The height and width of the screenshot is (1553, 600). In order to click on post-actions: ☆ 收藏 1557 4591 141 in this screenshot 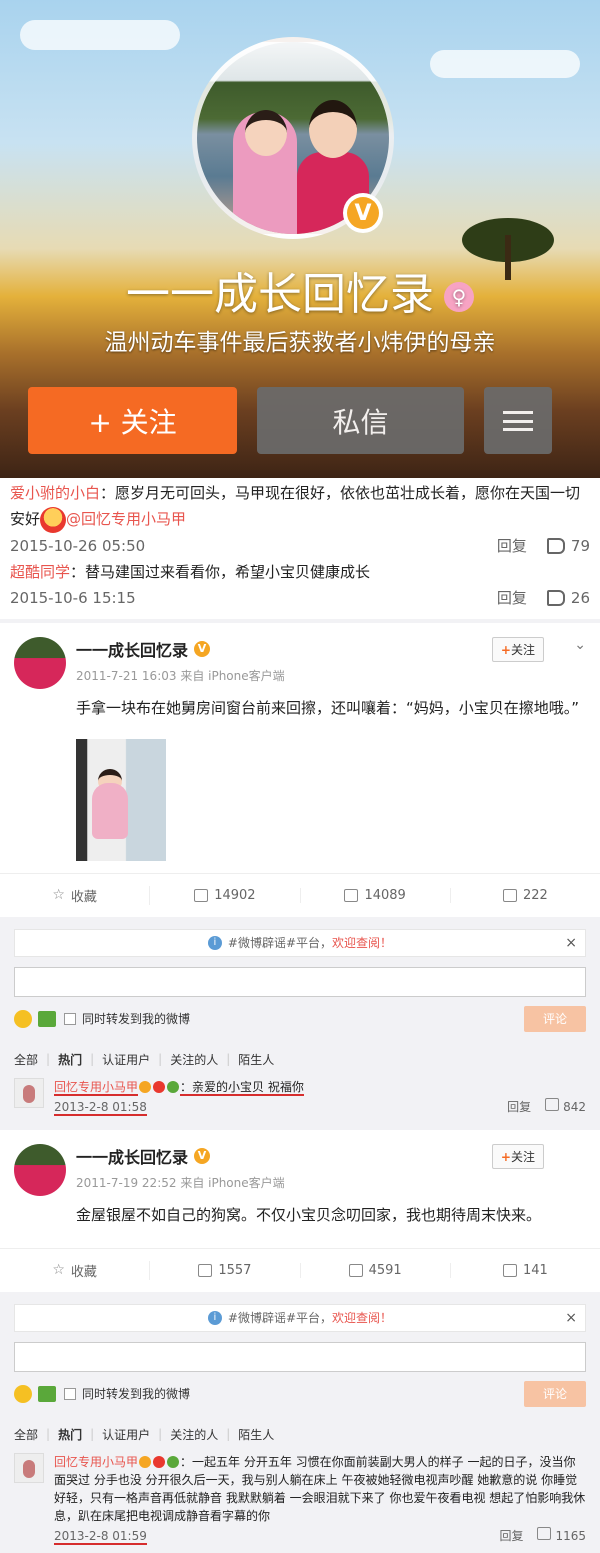, I will do `click(300, 1269)`.